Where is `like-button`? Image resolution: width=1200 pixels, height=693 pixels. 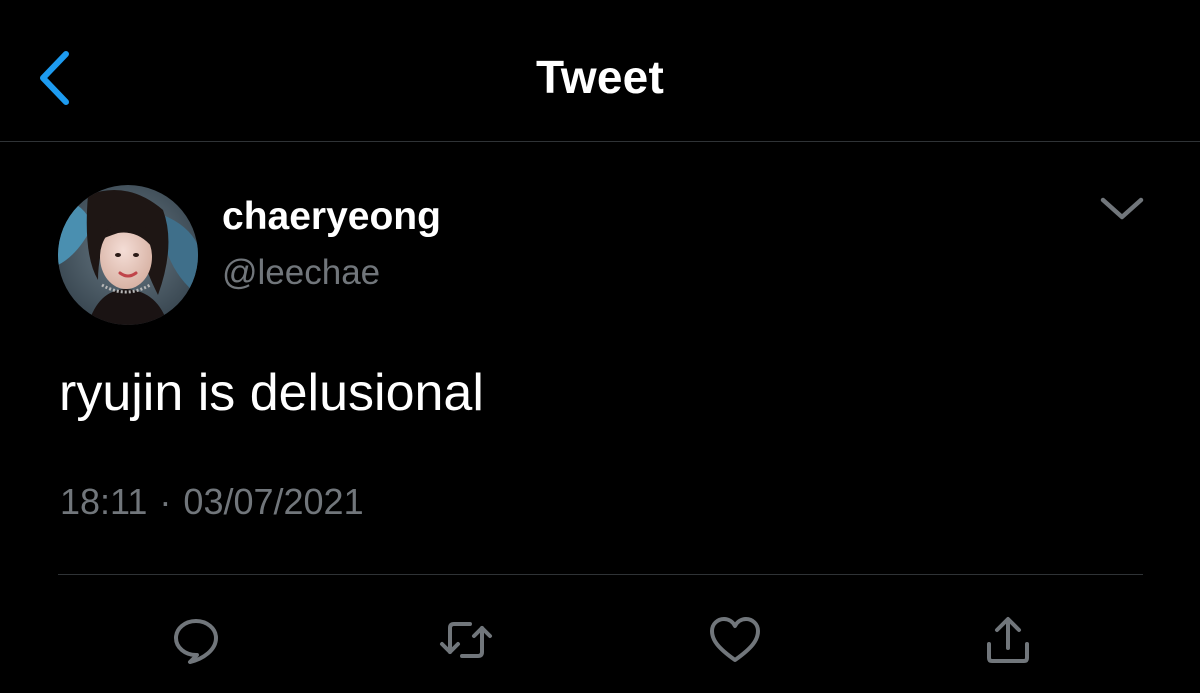 like-button is located at coordinates (735, 640).